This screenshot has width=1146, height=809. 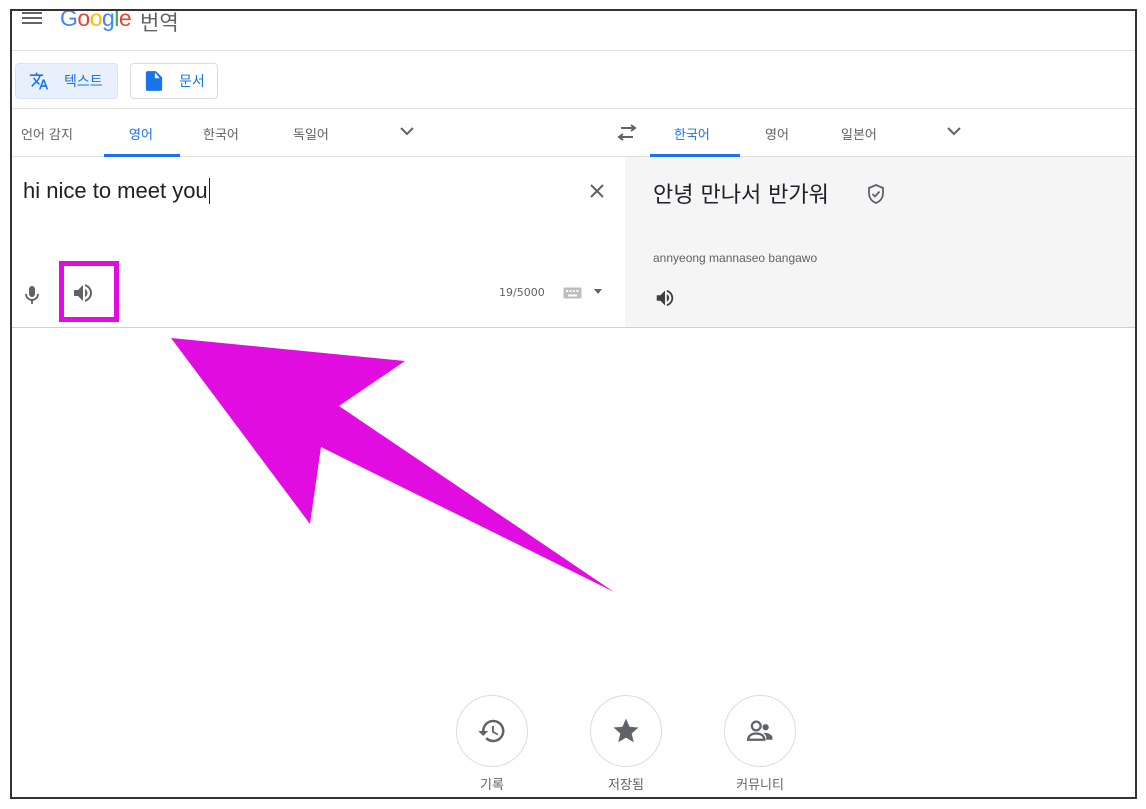 What do you see at coordinates (597, 191) in the screenshot?
I see `clear-source-icon` at bounding box center [597, 191].